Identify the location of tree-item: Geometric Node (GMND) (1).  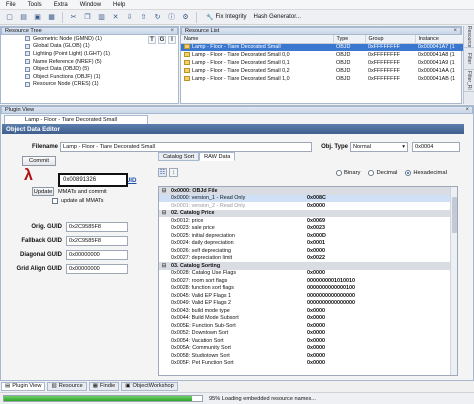
(89, 39).